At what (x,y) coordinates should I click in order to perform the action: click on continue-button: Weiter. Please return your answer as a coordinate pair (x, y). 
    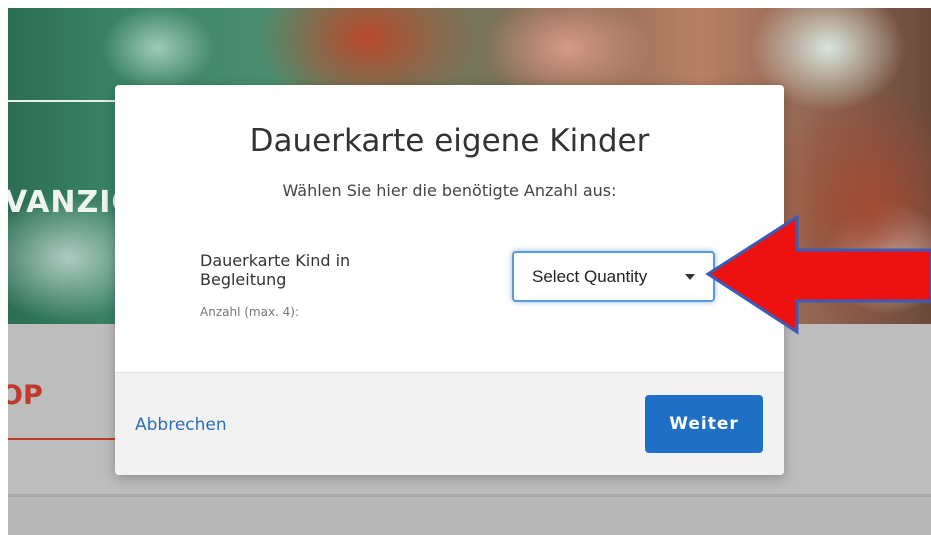
    Looking at the image, I should click on (704, 424).